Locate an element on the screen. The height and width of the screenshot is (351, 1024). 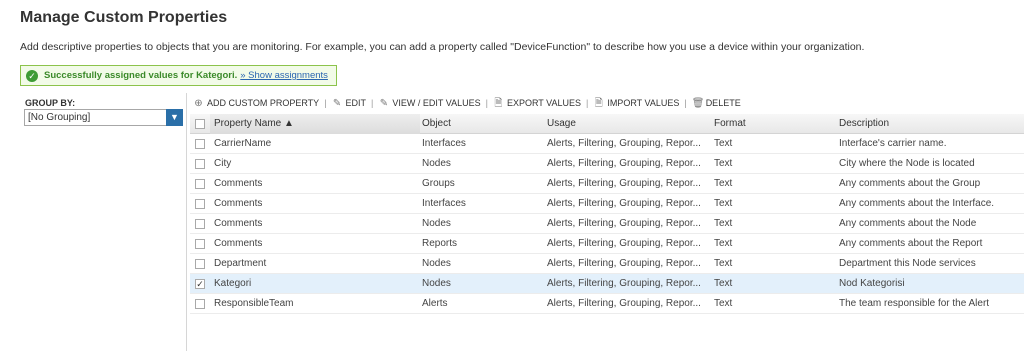
column-header-description: Description is located at coordinates (930, 124).